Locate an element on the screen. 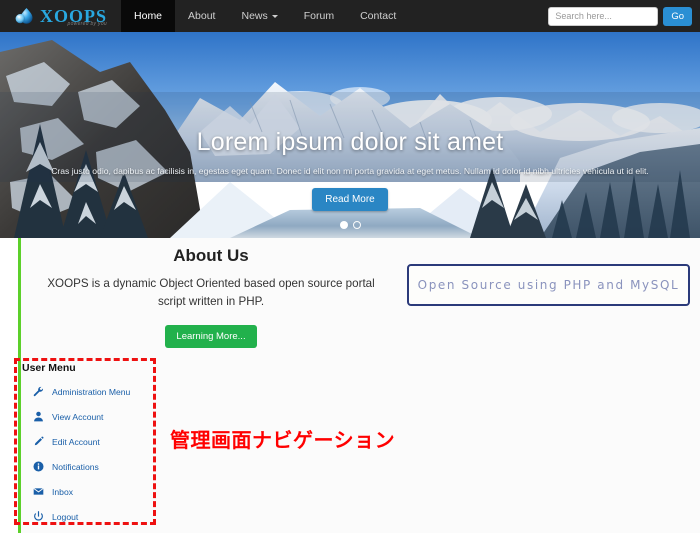 The image size is (700, 533). promo-banner: Open Source using PHP and MySQL is located at coordinates (548, 285).